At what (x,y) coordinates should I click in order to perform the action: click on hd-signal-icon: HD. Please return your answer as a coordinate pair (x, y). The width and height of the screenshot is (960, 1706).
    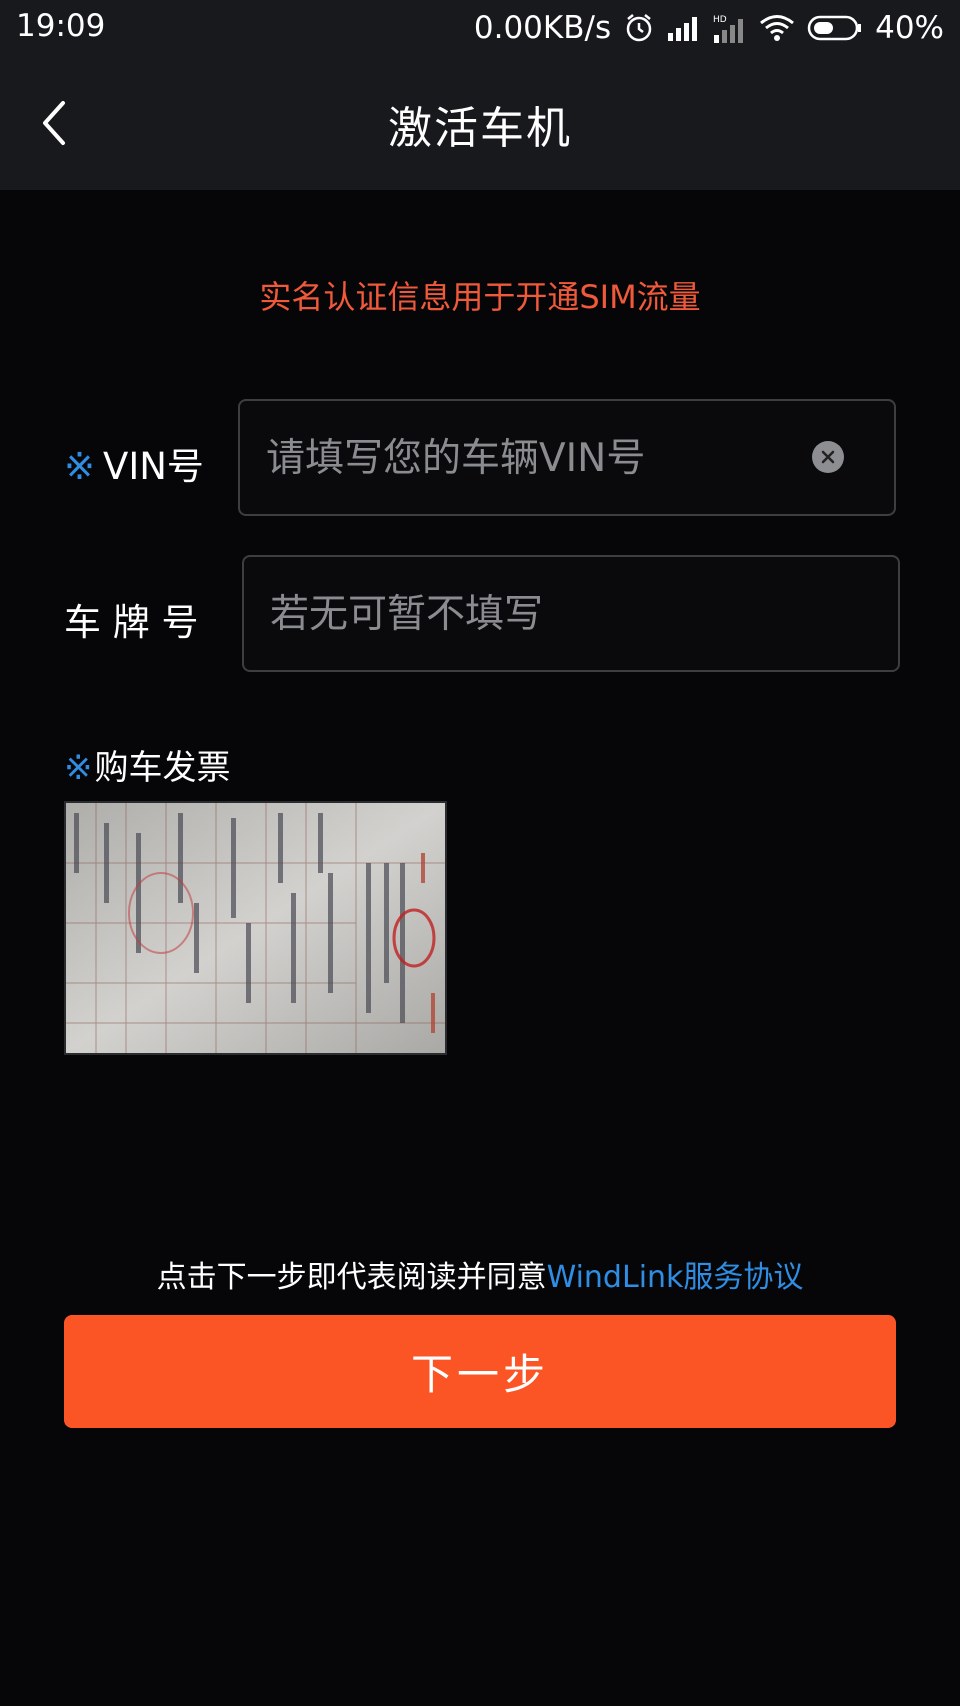
    Looking at the image, I should click on (730, 28).